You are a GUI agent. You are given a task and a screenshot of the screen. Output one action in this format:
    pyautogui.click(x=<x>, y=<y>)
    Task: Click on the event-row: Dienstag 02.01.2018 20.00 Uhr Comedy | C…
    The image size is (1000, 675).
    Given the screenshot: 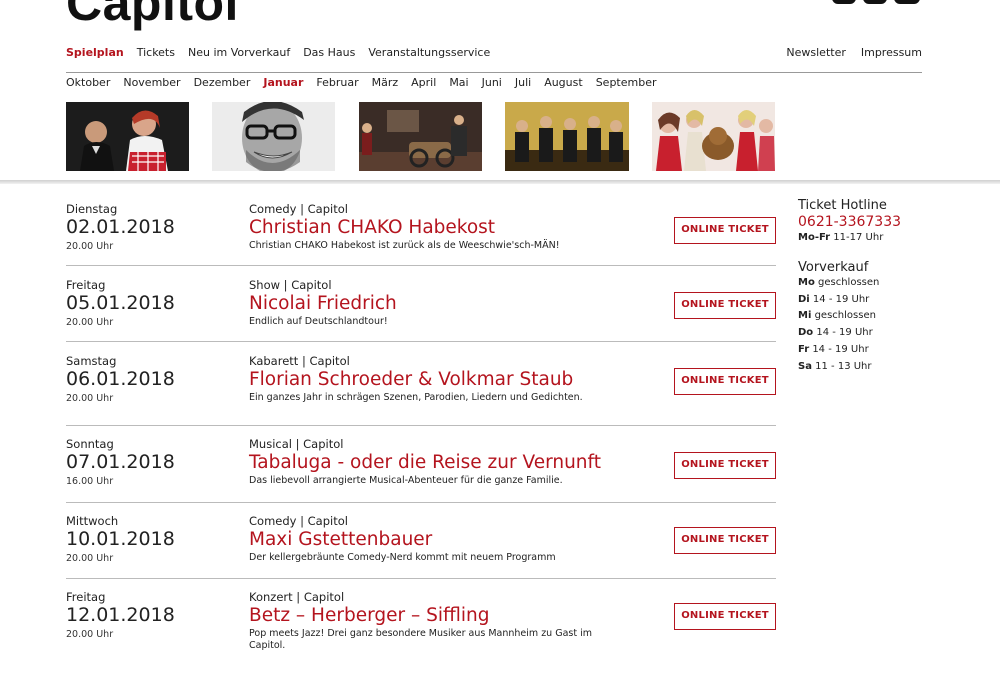 What is the action you would take?
    pyautogui.click(x=421, y=230)
    